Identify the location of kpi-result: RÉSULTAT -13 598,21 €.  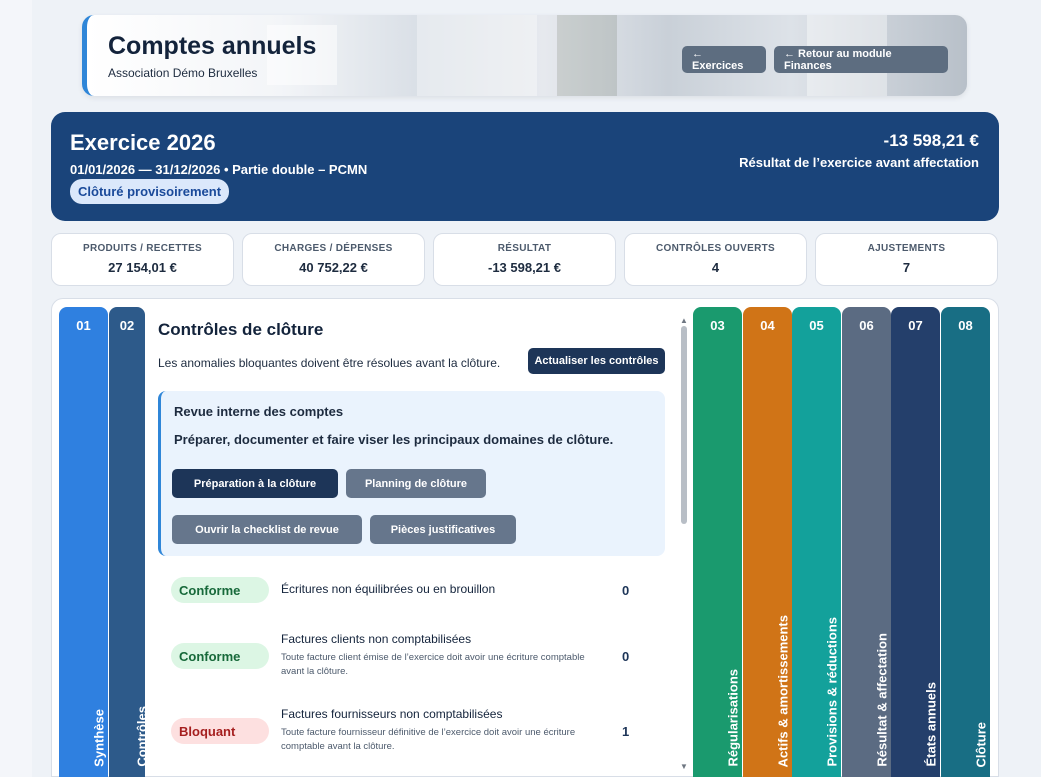
(524, 259).